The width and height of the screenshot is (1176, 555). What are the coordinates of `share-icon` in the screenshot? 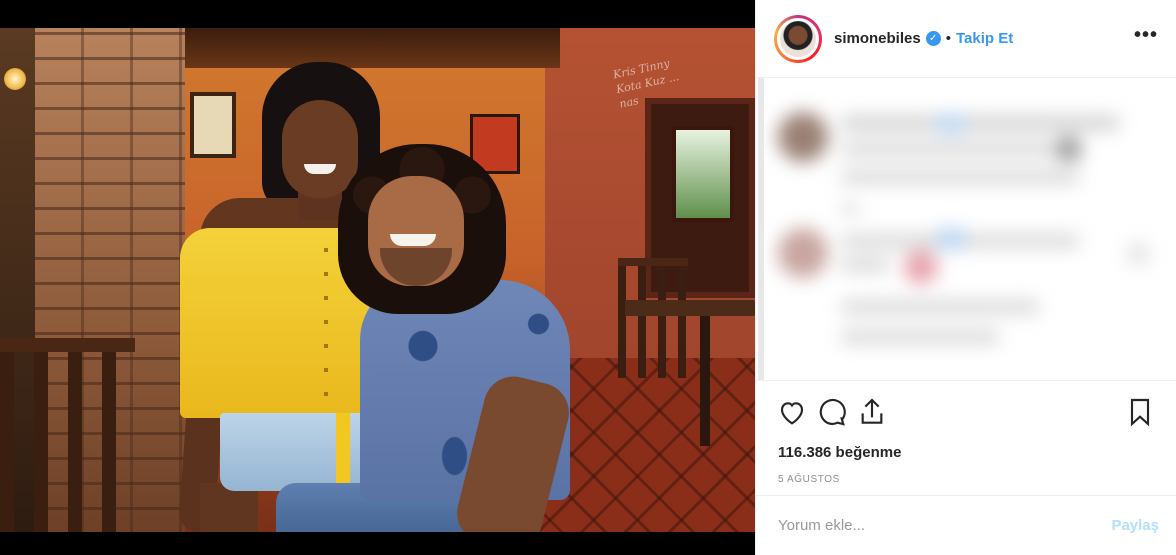 It's located at (872, 410).